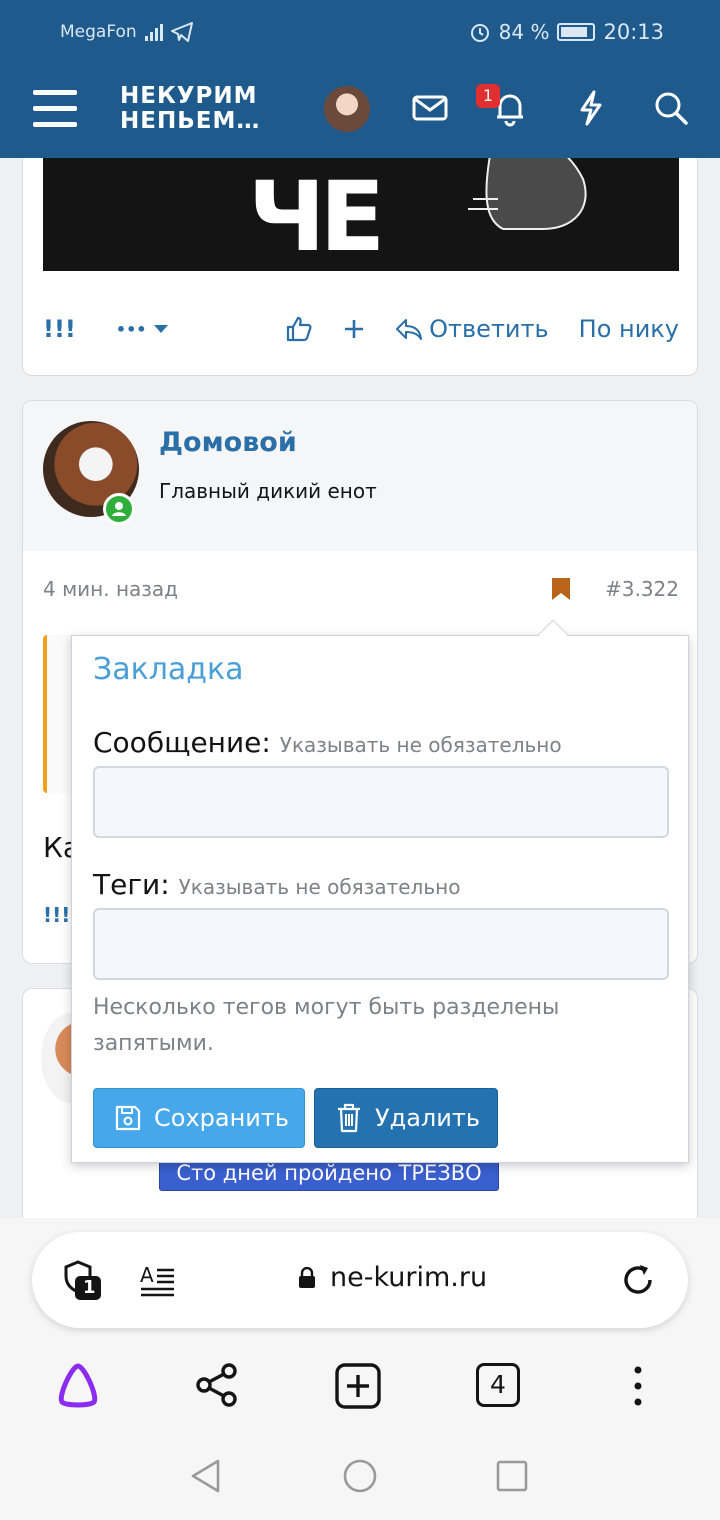  What do you see at coordinates (427, 1118) in the screenshot?
I see `delete-label: Удалить` at bounding box center [427, 1118].